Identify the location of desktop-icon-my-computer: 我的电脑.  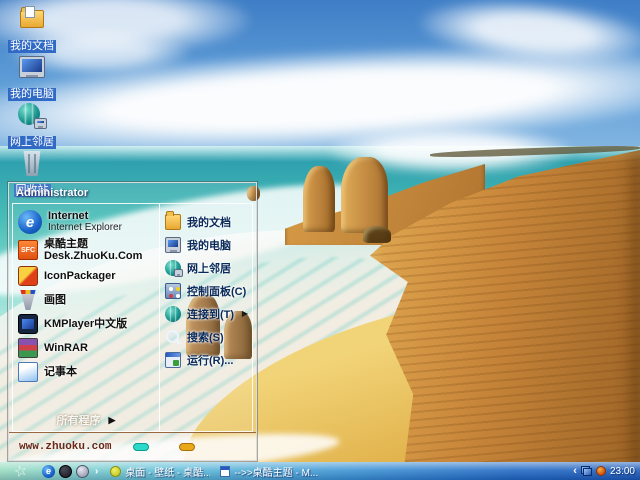
(32, 77).